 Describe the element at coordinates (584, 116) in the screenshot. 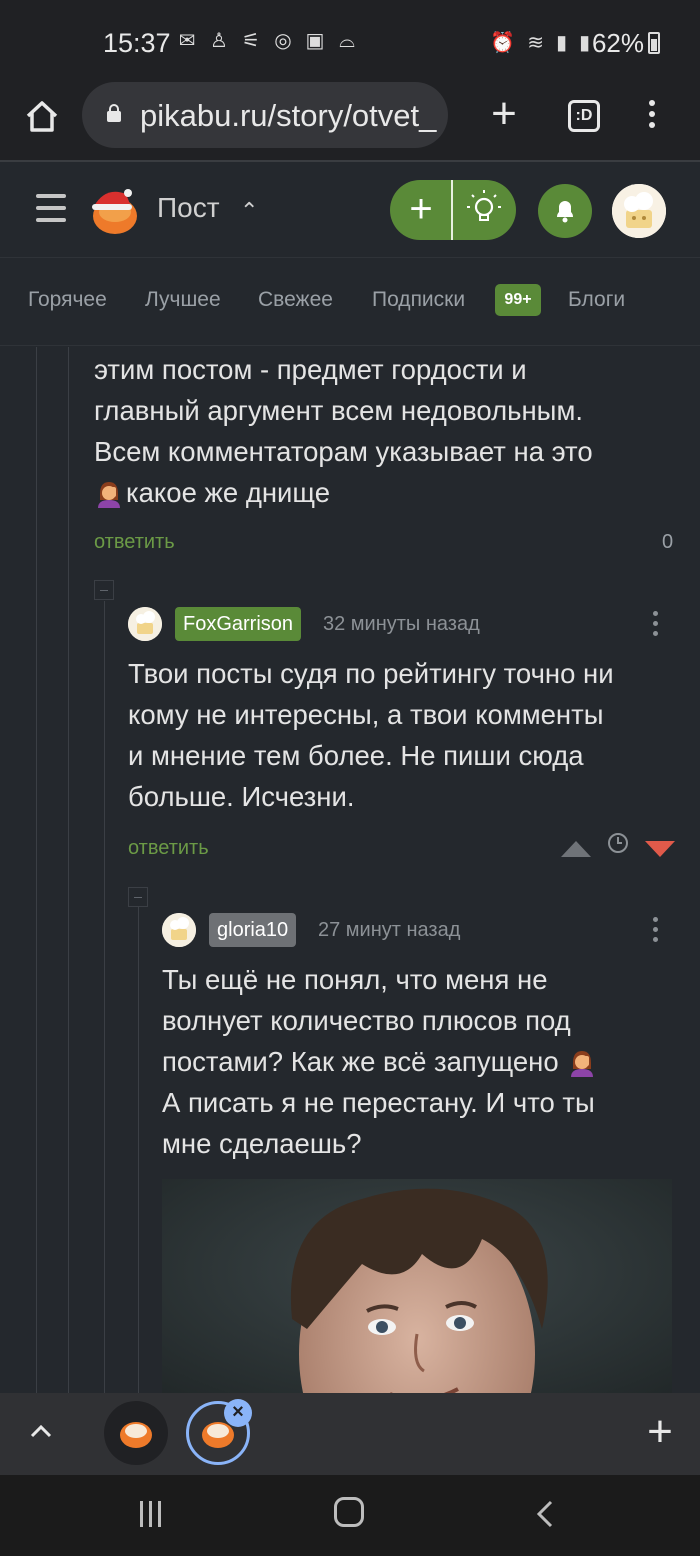

I see `tabs-icon: :D` at that location.